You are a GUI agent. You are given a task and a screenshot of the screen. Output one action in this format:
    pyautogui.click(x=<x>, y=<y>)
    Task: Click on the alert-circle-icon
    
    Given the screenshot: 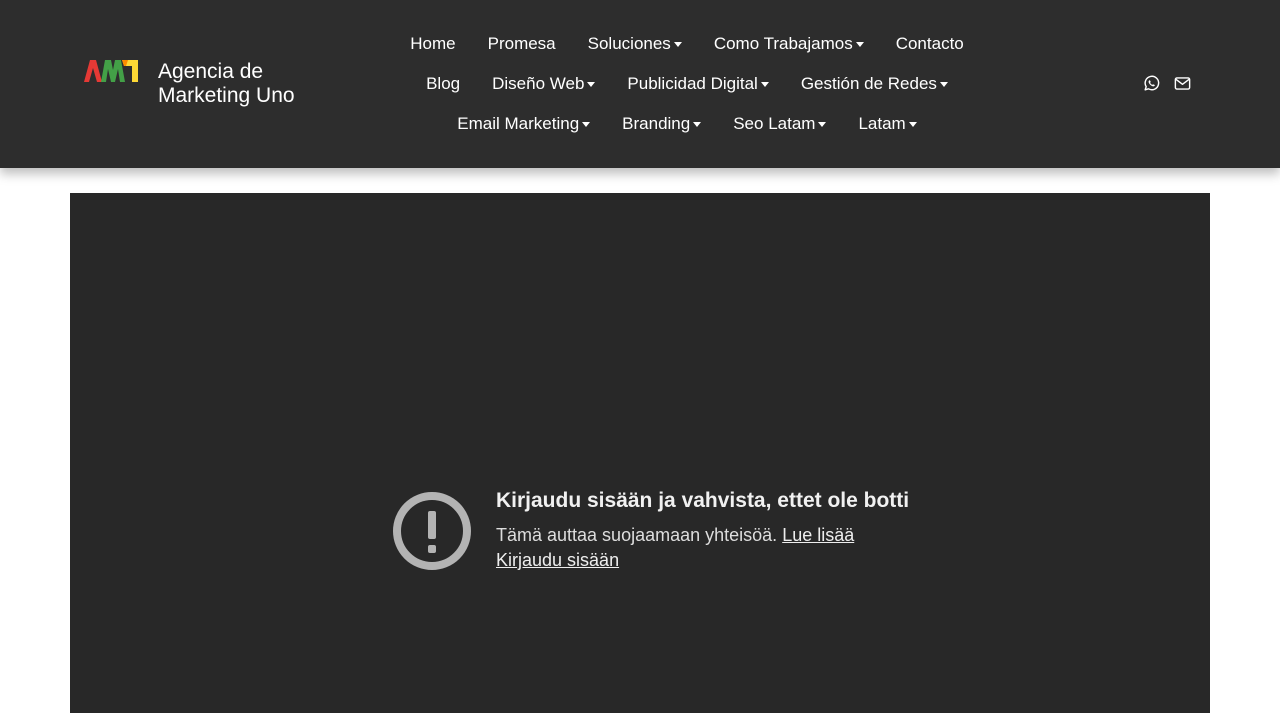 What is the action you would take?
    pyautogui.click(x=432, y=531)
    